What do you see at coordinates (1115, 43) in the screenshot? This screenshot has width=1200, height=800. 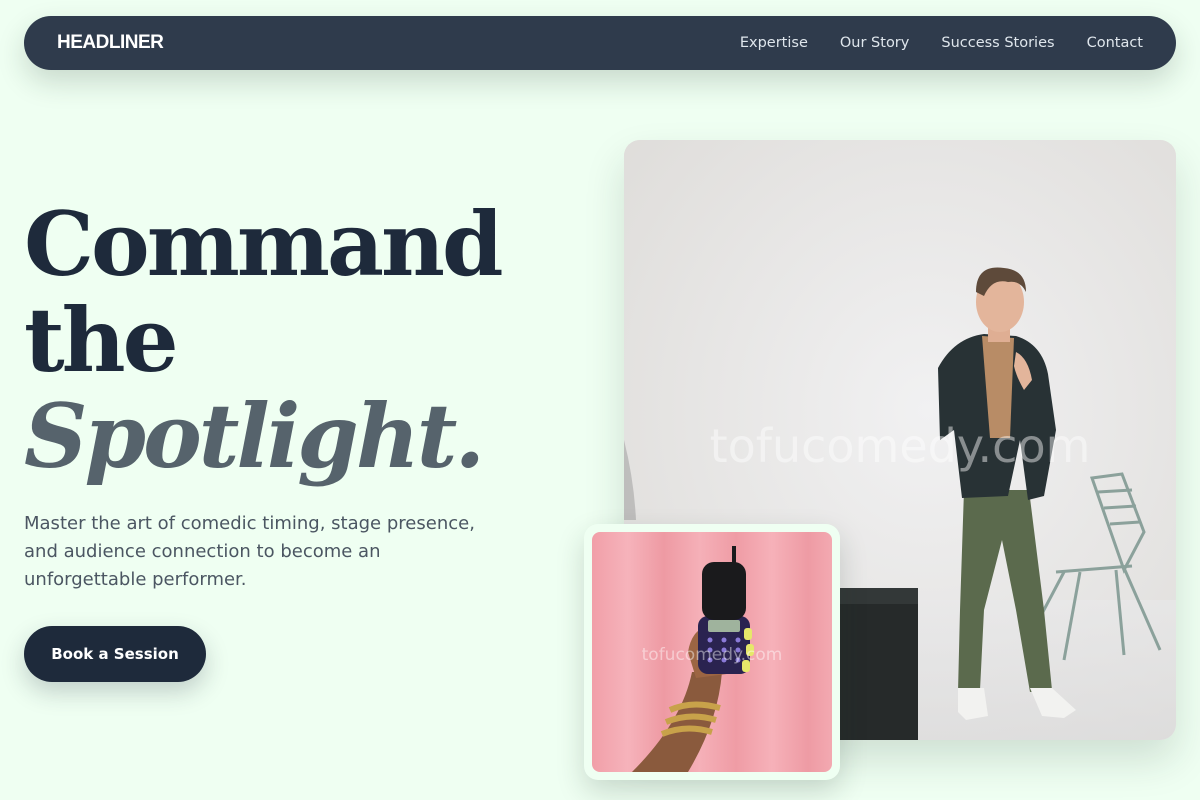 I see `nav-link-contact: Contact` at bounding box center [1115, 43].